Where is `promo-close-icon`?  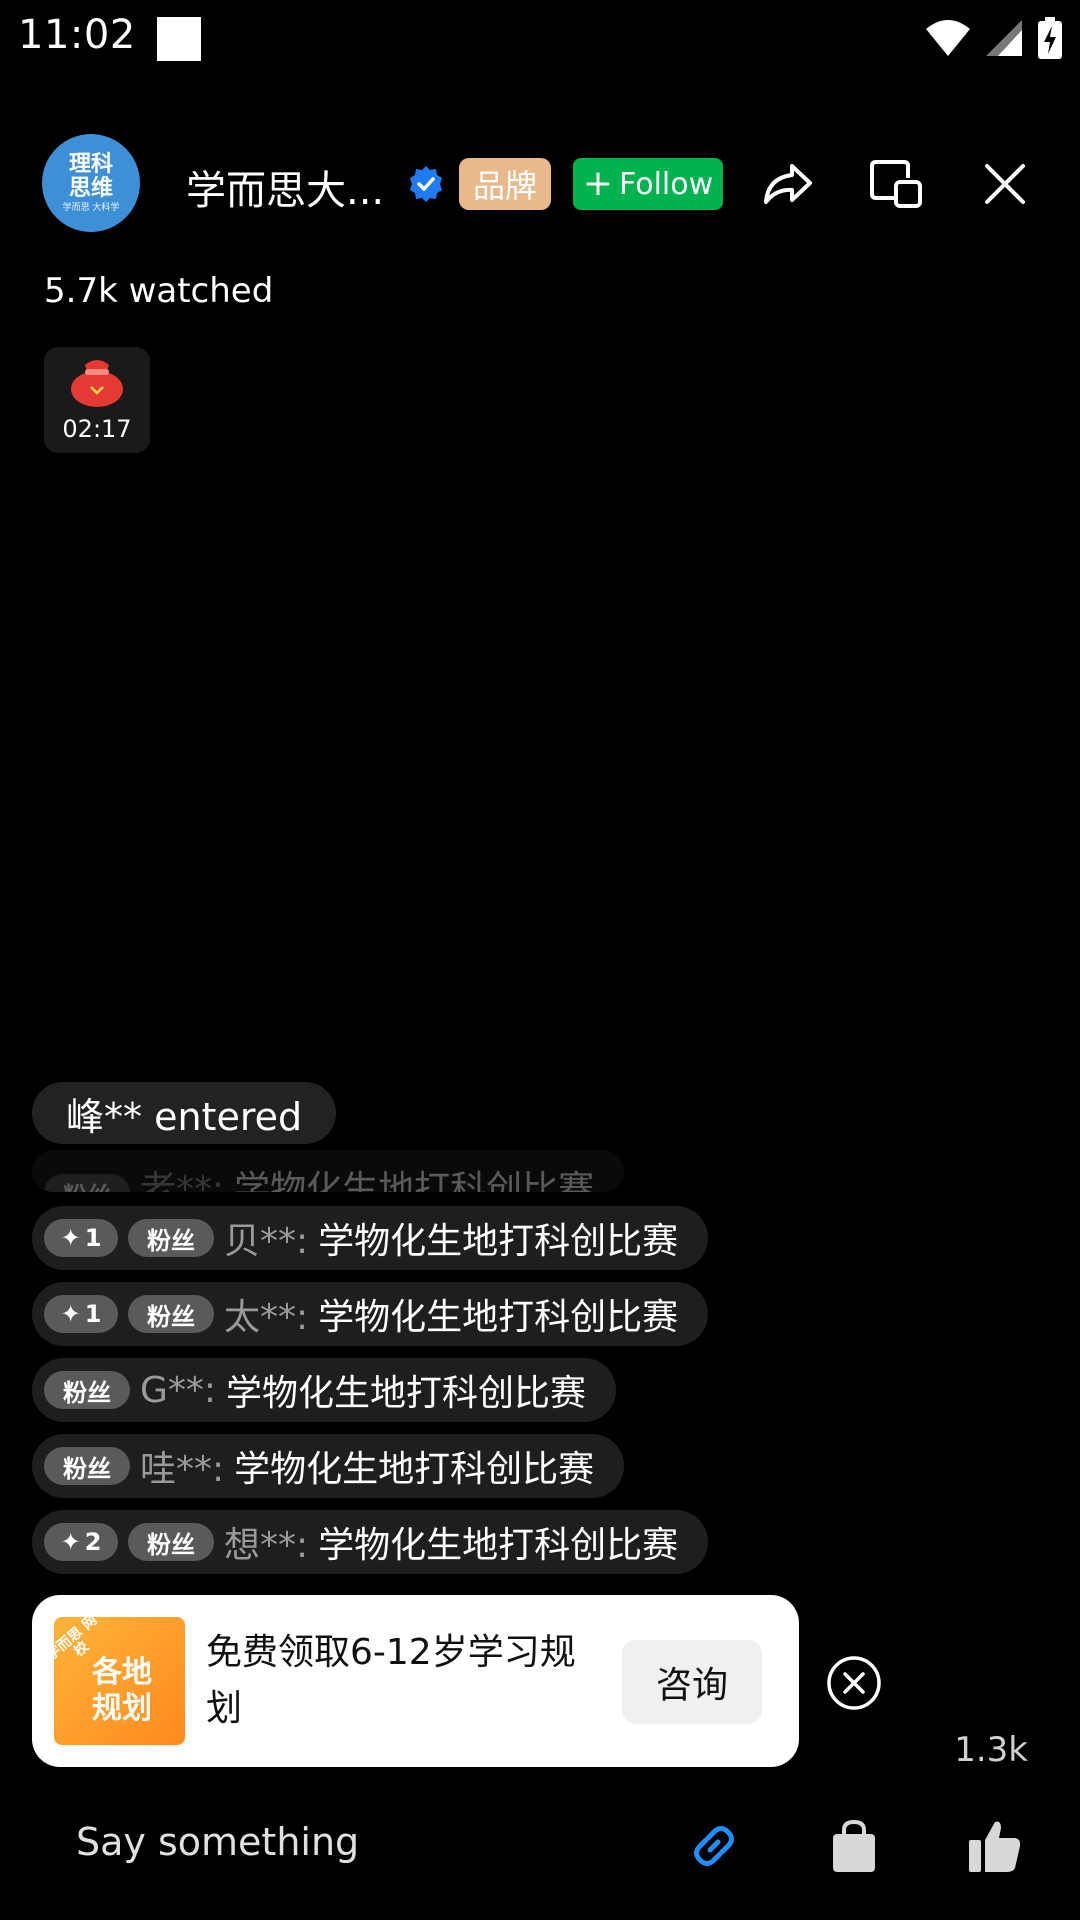
promo-close-icon is located at coordinates (854, 1683).